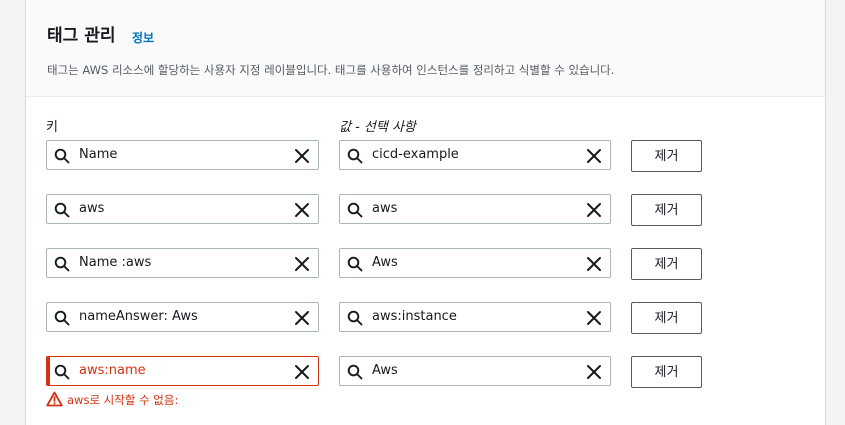  What do you see at coordinates (385, 208) in the screenshot?
I see `tag-value-text: aws` at bounding box center [385, 208].